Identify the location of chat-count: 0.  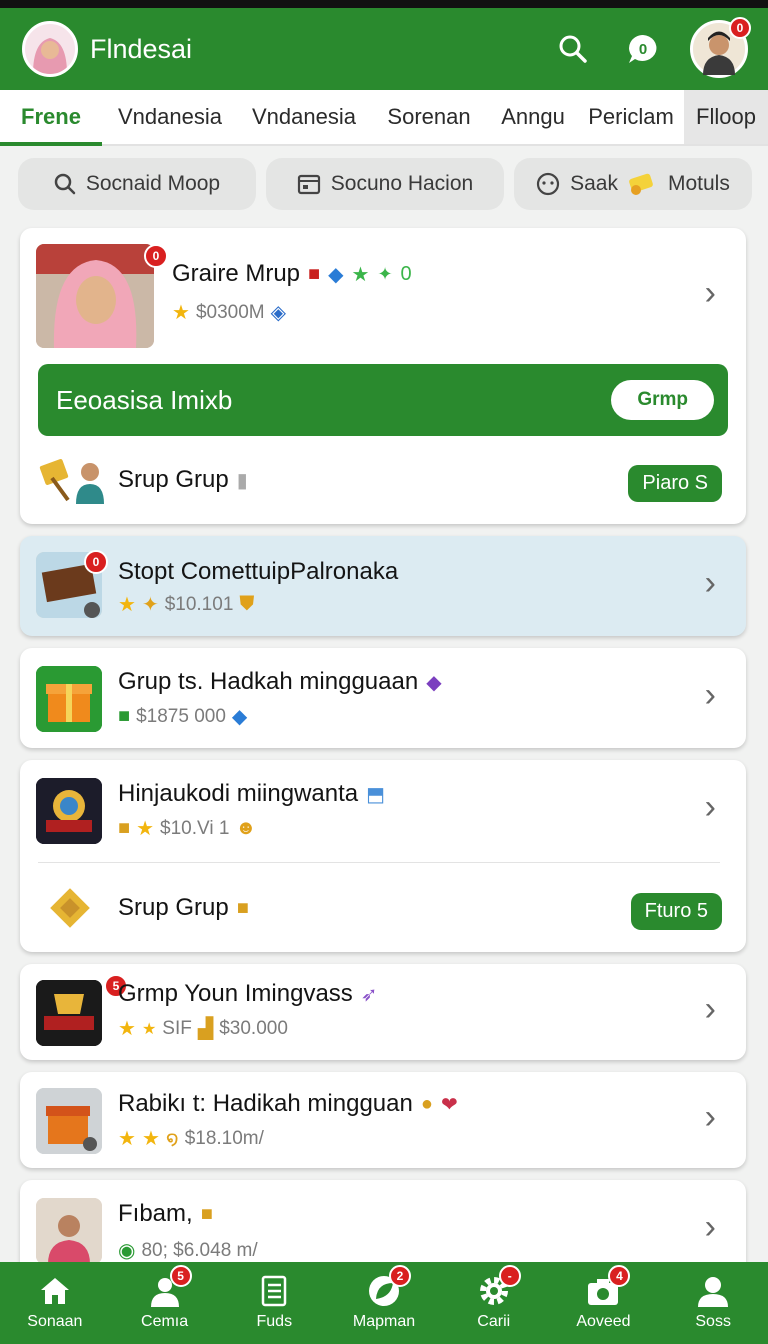
(643, 49).